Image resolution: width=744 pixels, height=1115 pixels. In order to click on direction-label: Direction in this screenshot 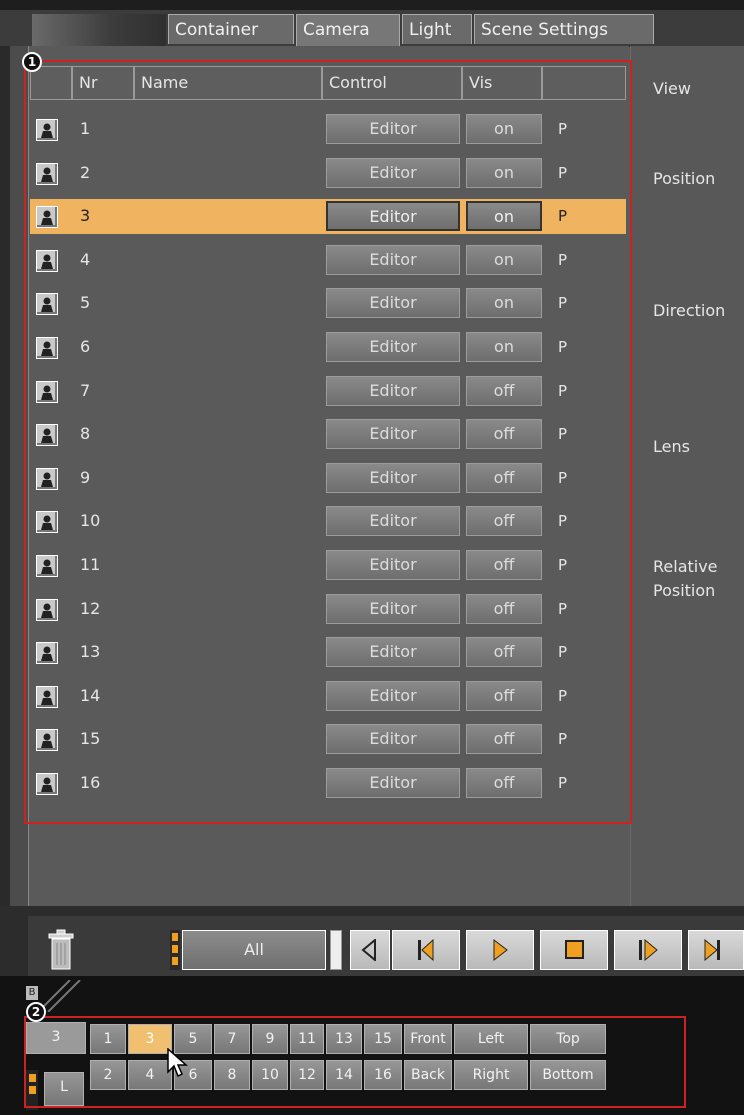, I will do `click(689, 310)`.